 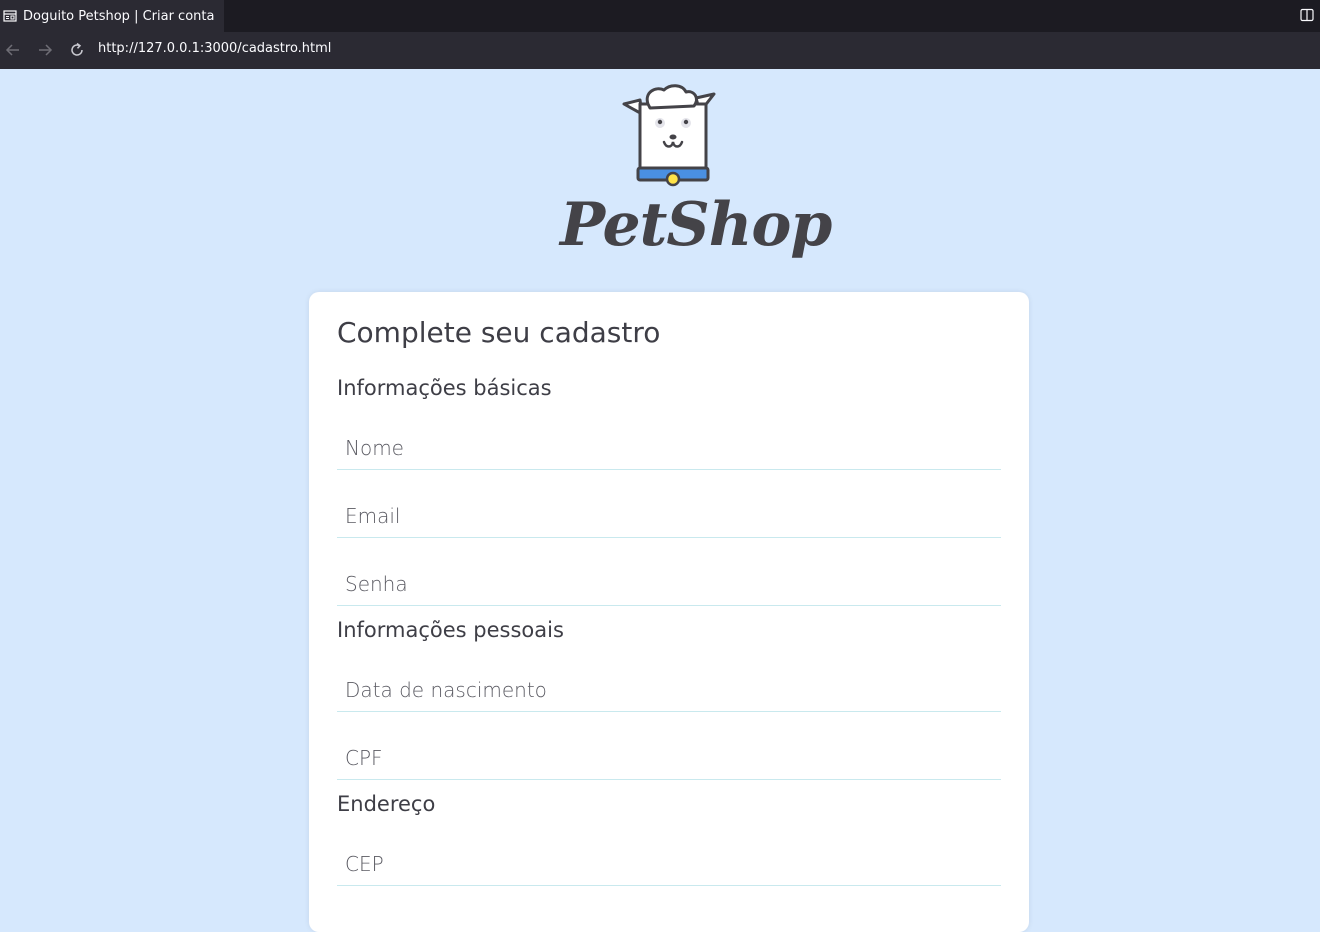 I want to click on email-field, so click(x=669, y=516).